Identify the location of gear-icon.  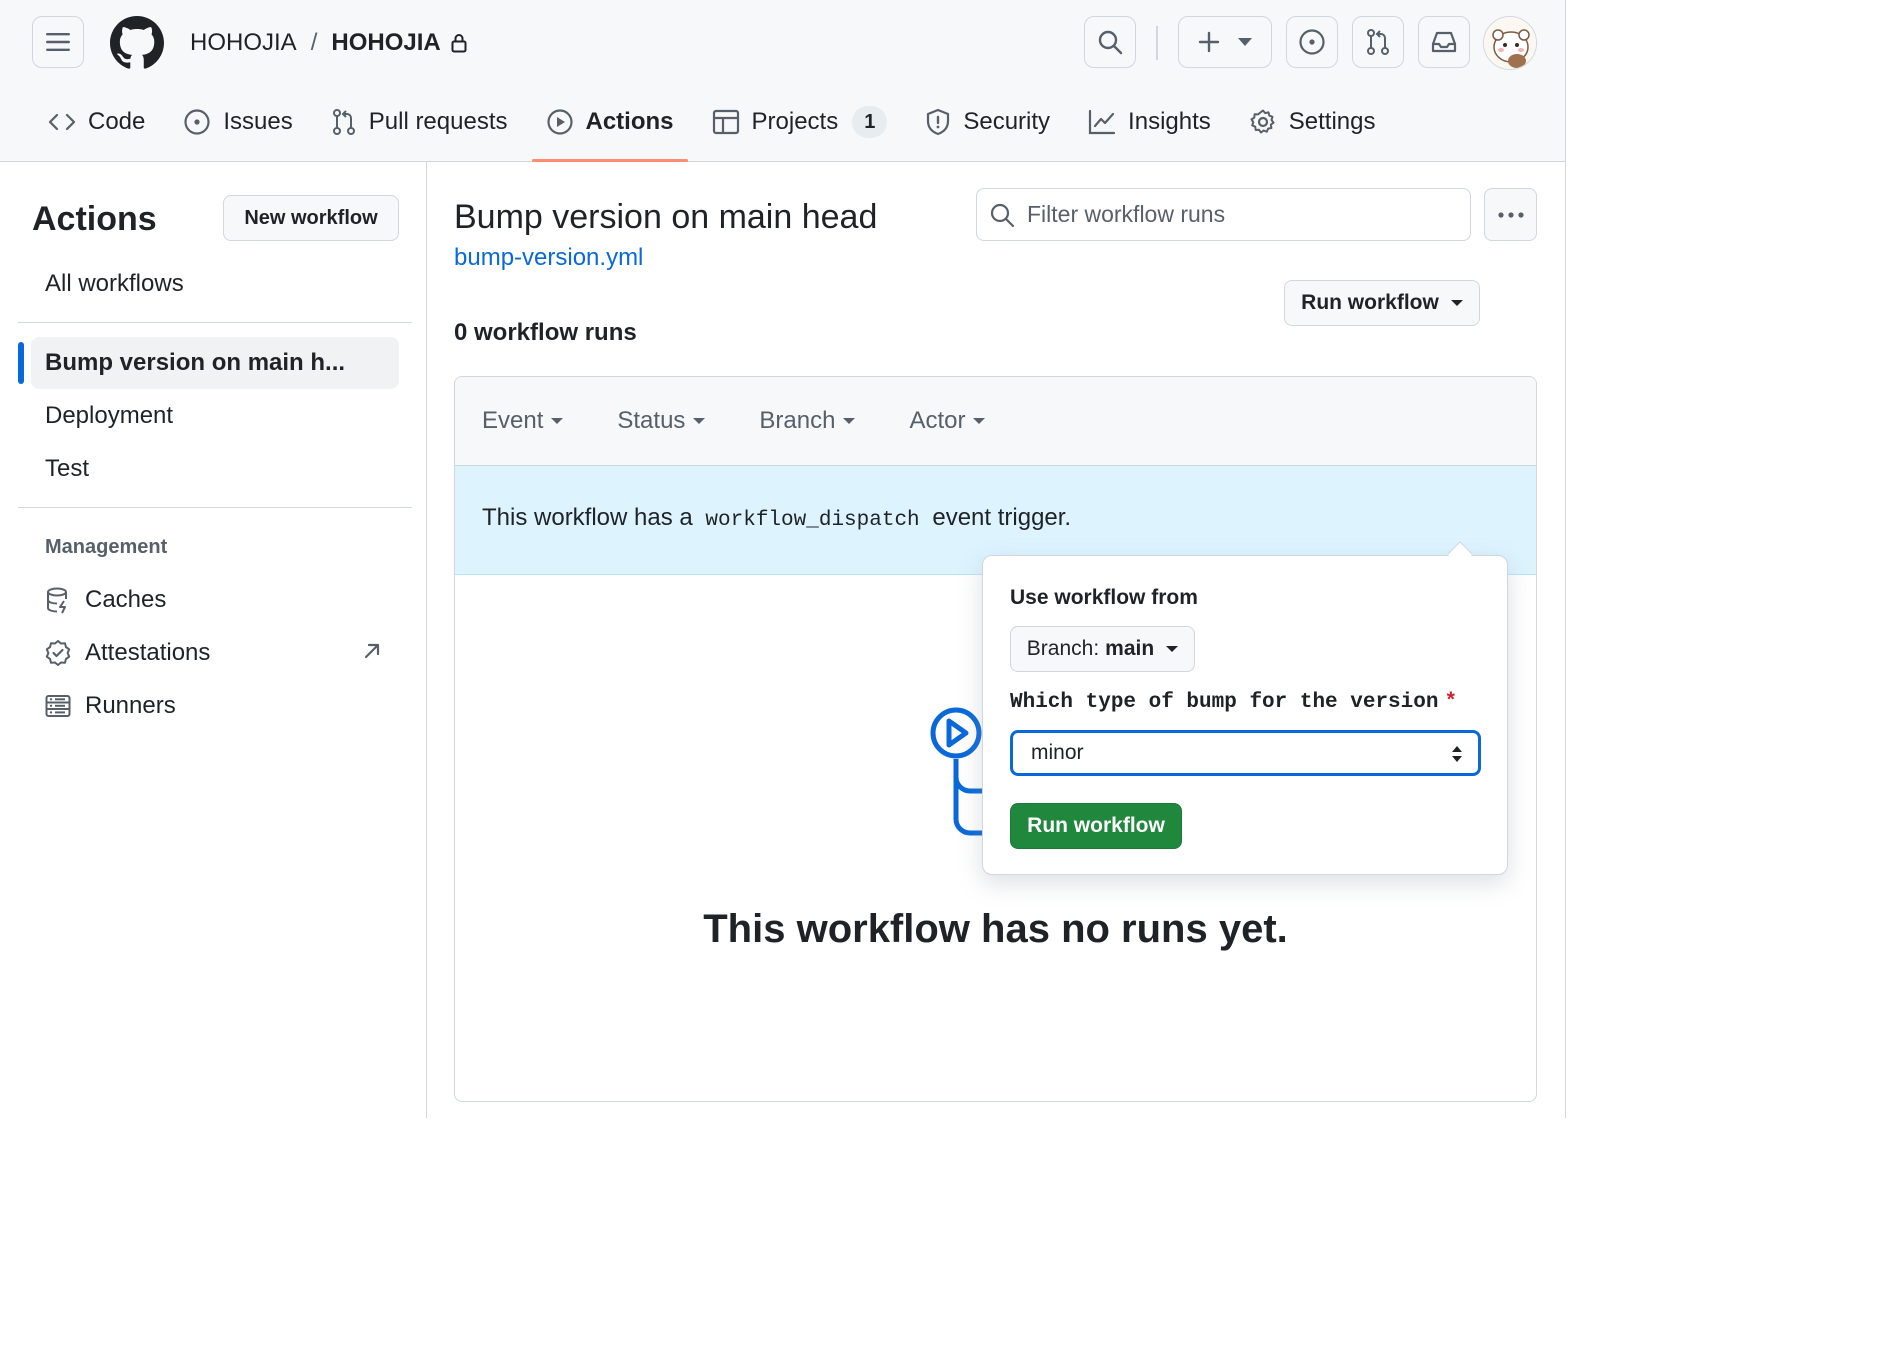
(1263, 122).